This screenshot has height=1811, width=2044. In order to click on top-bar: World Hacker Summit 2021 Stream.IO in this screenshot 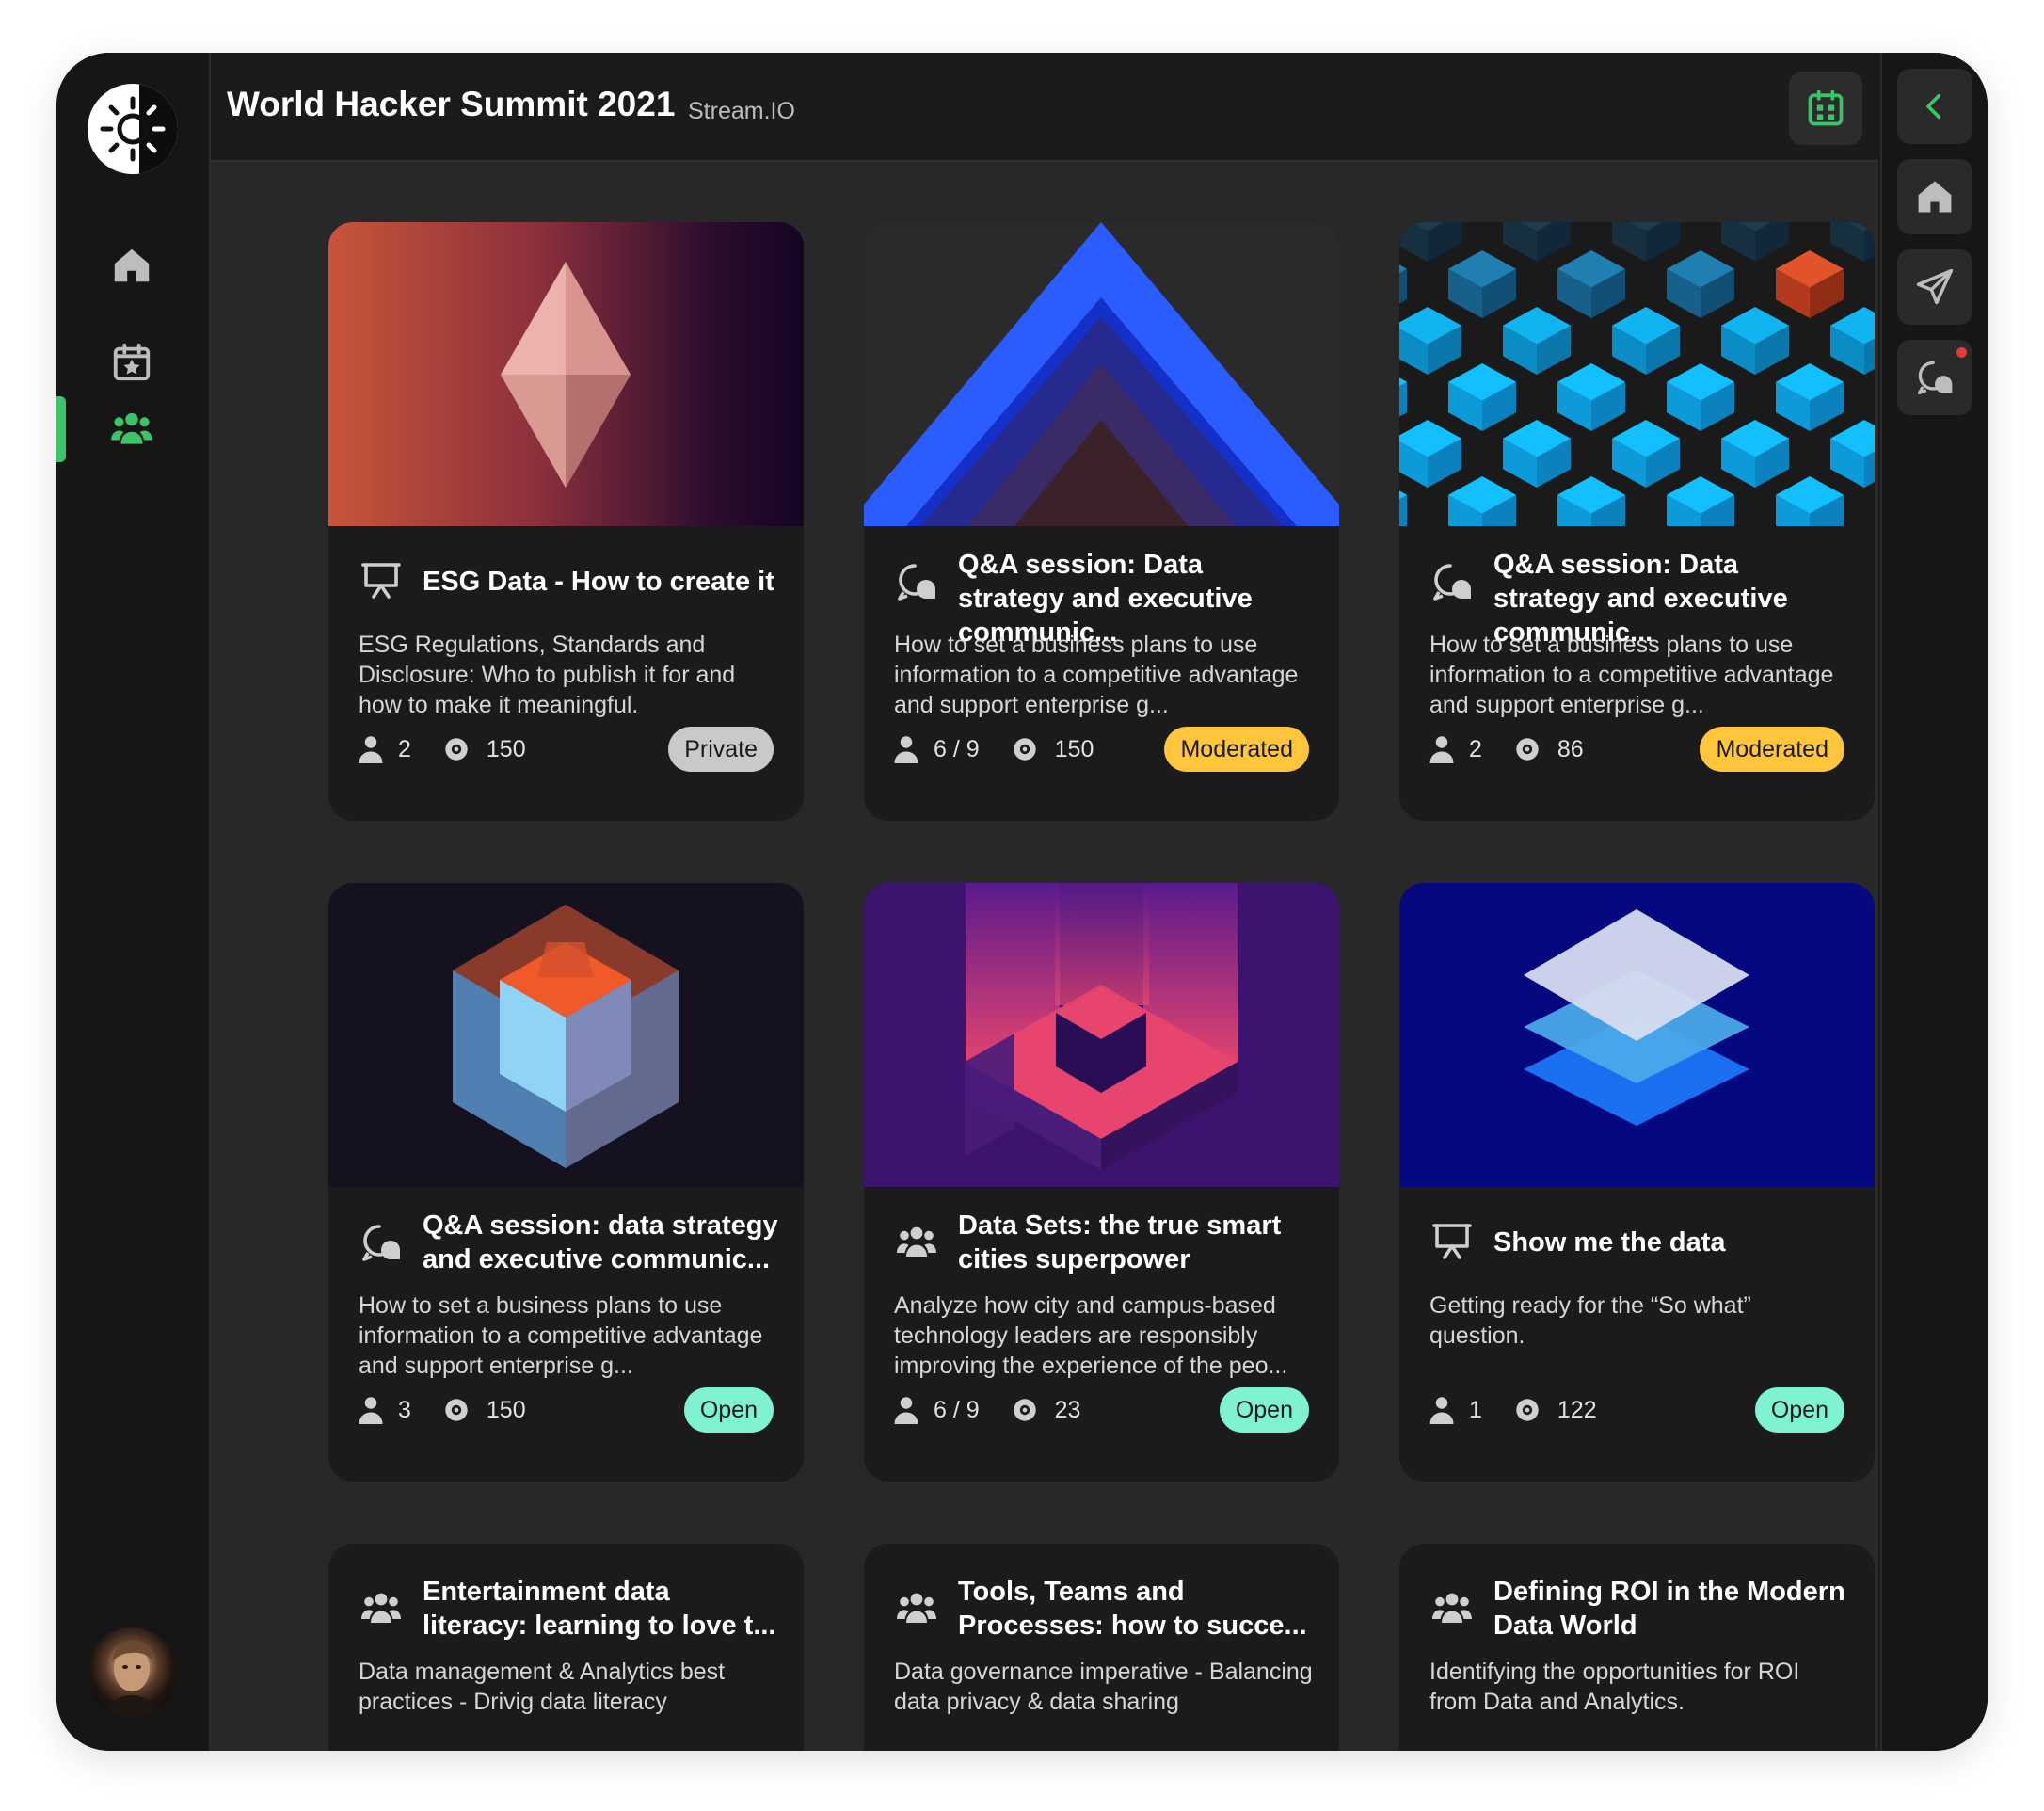, I will do `click(1044, 107)`.